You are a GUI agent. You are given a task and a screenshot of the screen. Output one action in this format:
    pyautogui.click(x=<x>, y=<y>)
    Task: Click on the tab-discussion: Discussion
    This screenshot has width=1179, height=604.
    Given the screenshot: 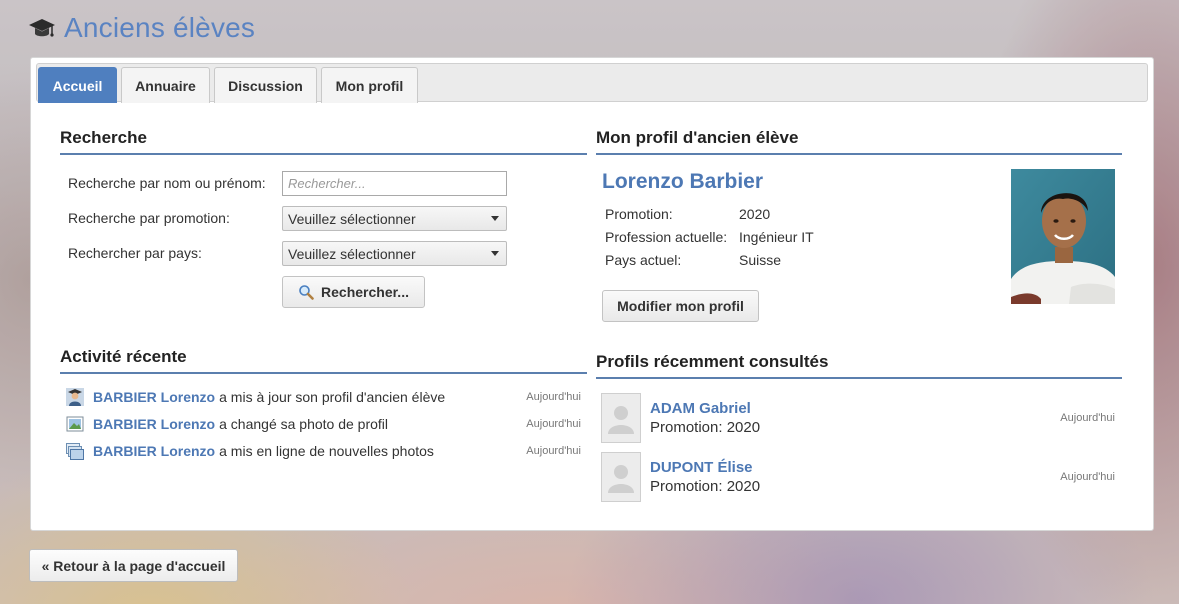 What is the action you would take?
    pyautogui.click(x=265, y=85)
    